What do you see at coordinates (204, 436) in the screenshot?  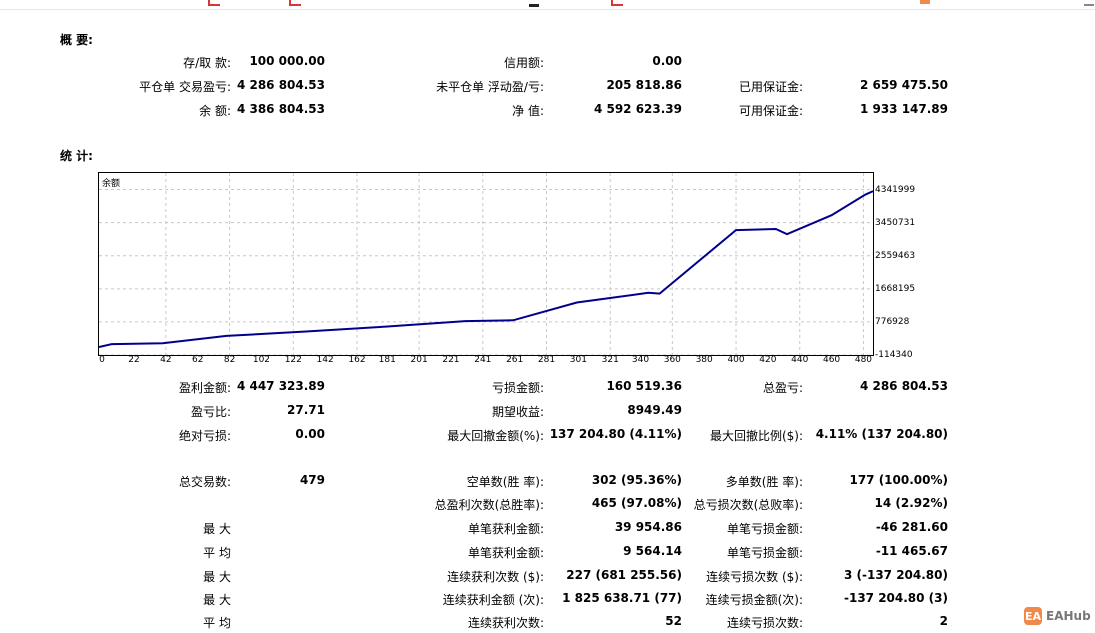 I see `stats-label: 绝对亏损:` at bounding box center [204, 436].